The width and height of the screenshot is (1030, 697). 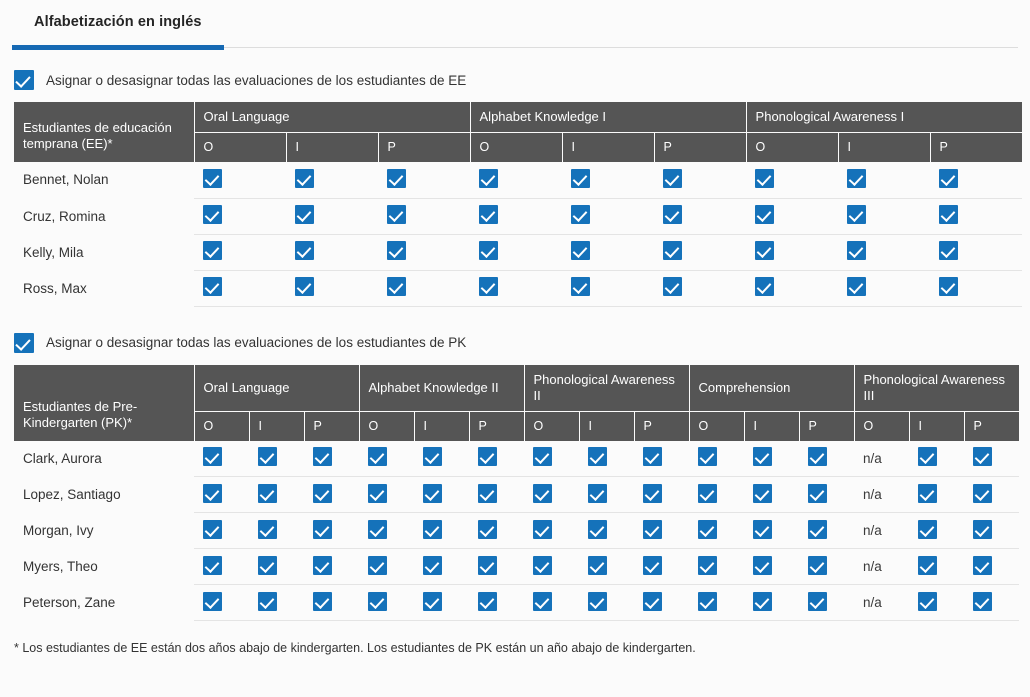 What do you see at coordinates (24, 80) in the screenshot?
I see `ee-select-all-checkbox` at bounding box center [24, 80].